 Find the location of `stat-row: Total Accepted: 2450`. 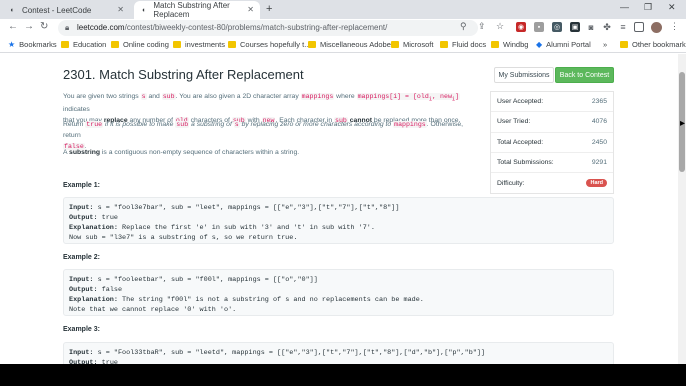

stat-row: Total Accepted: 2450 is located at coordinates (552, 143).